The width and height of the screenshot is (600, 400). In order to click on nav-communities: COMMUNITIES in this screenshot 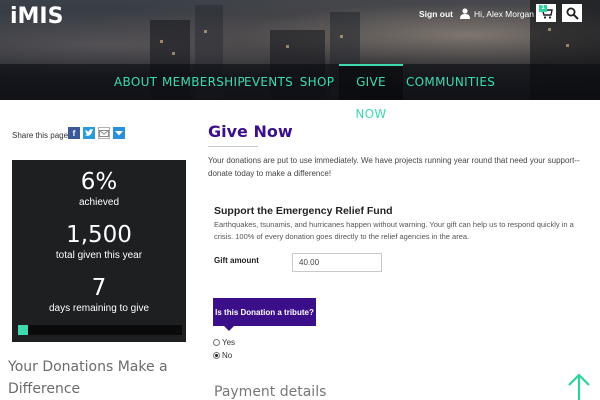, I will do `click(450, 82)`.